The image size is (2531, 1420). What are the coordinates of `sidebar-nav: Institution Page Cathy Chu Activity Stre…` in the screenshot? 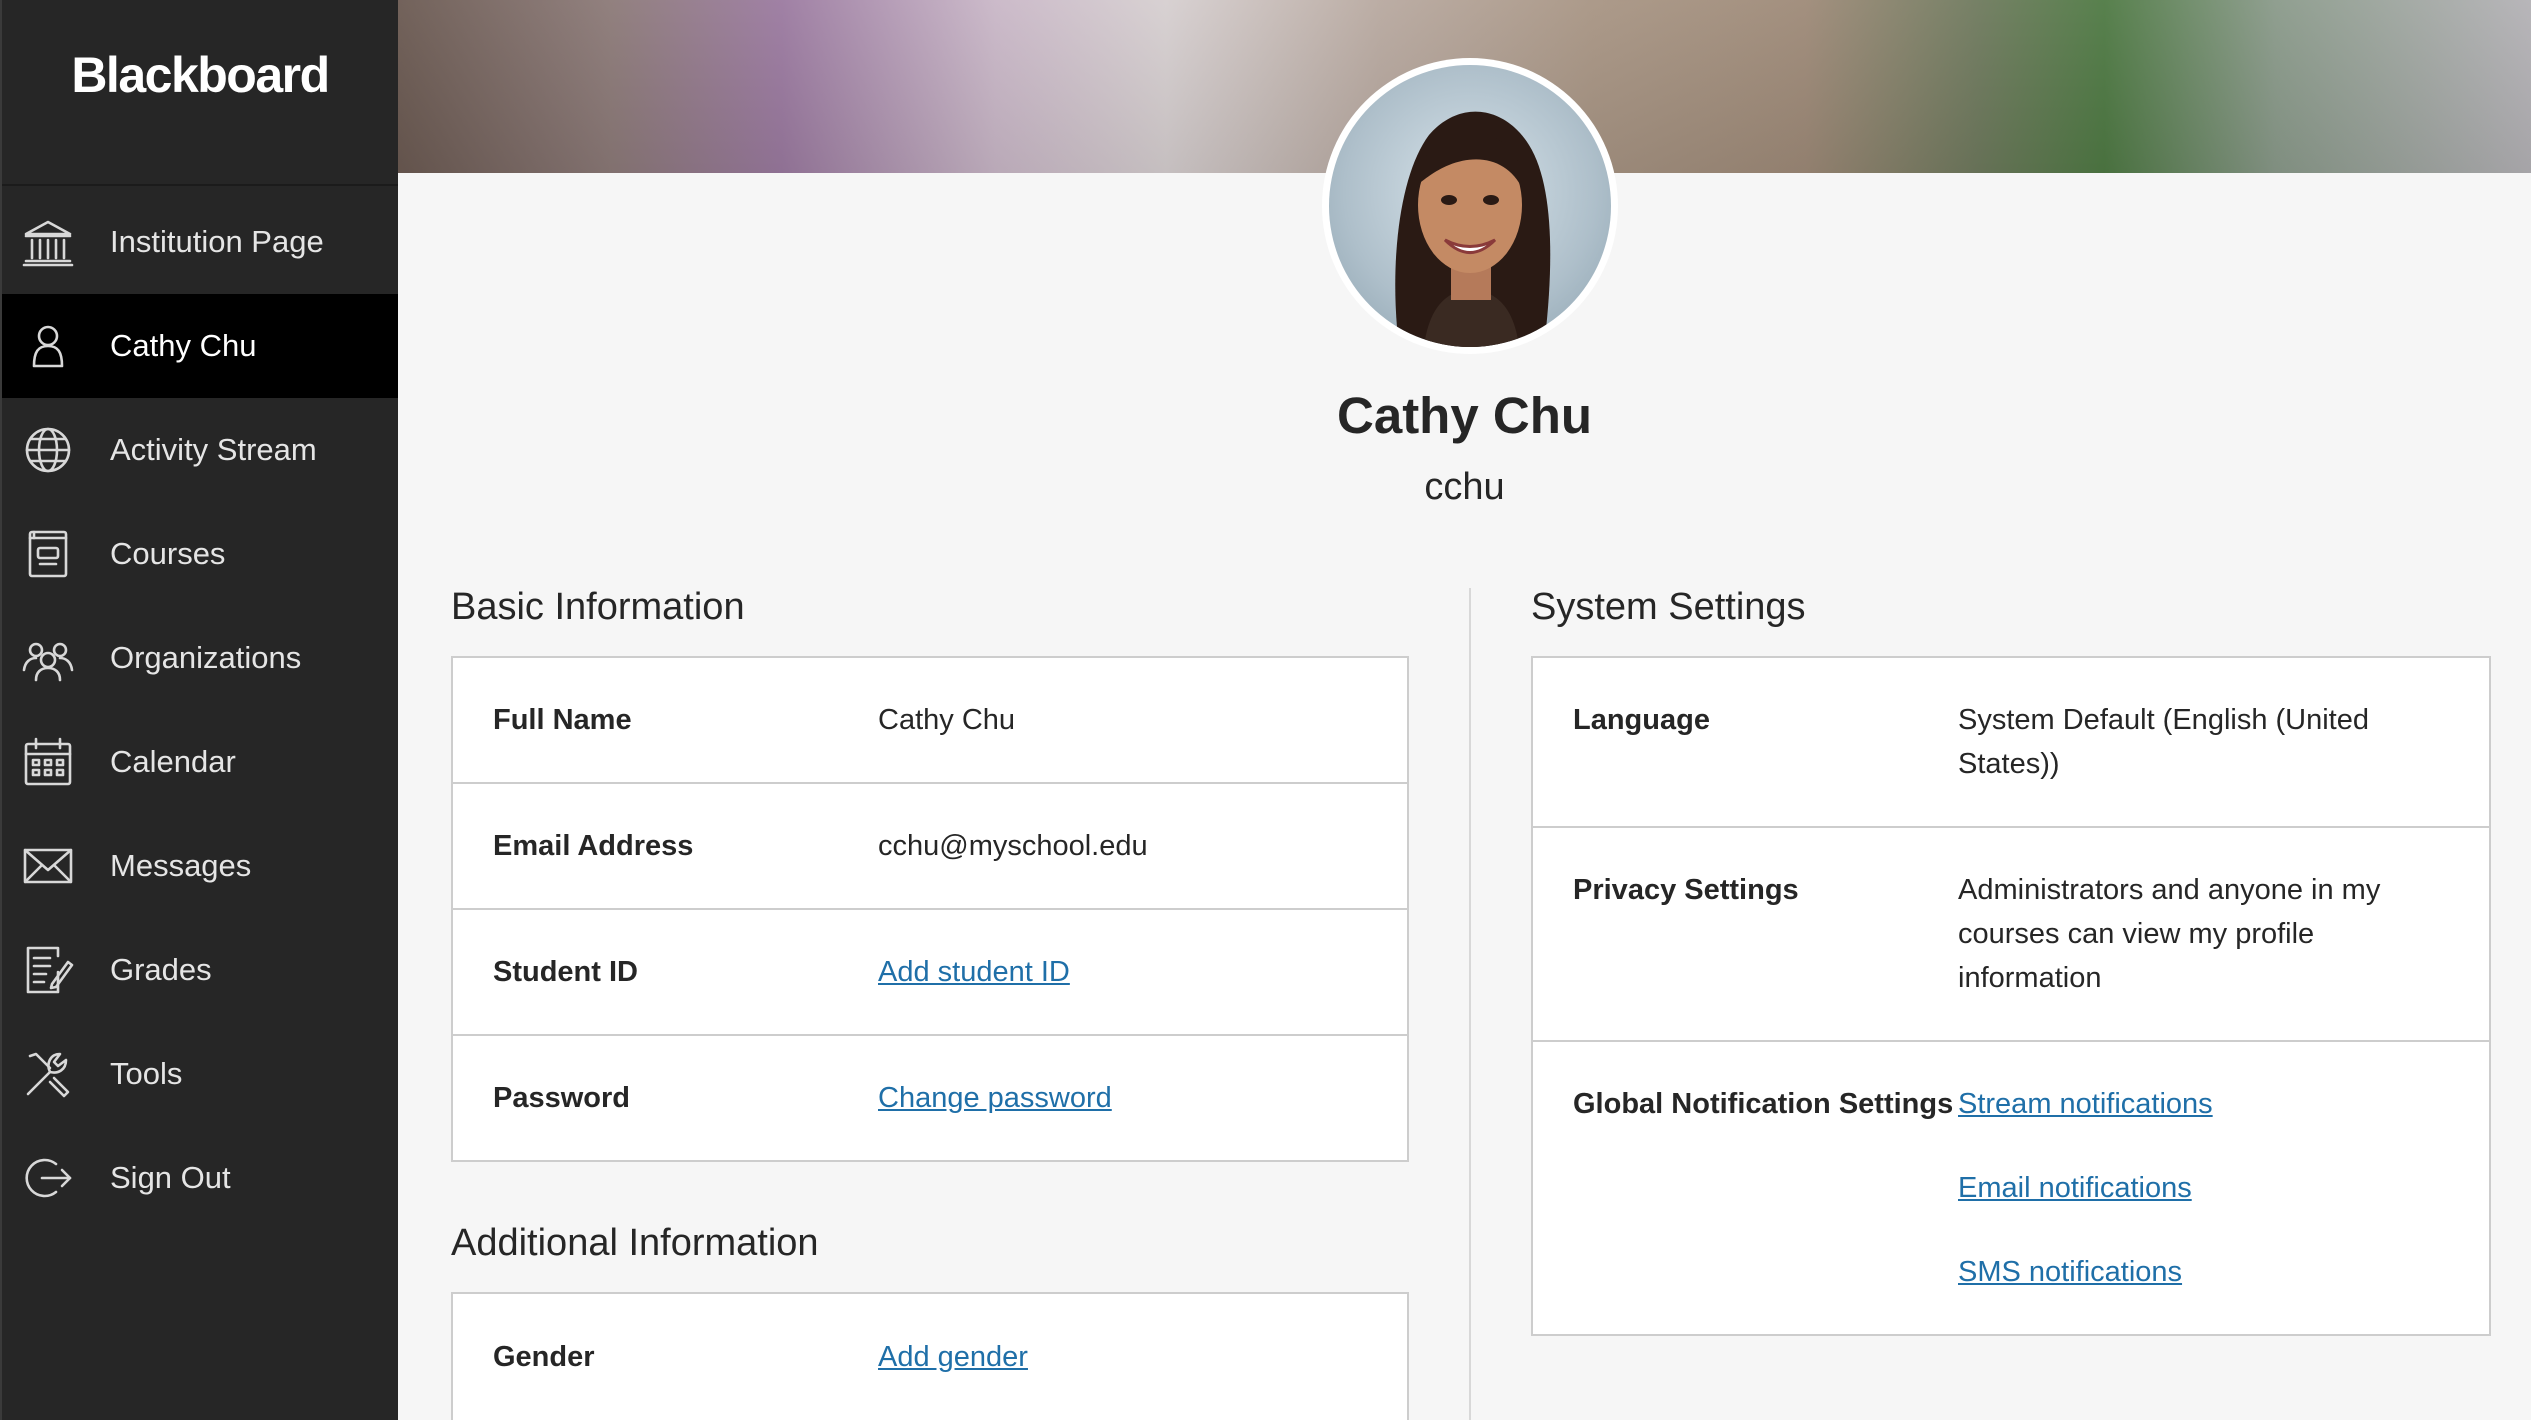 It's located at (200, 710).